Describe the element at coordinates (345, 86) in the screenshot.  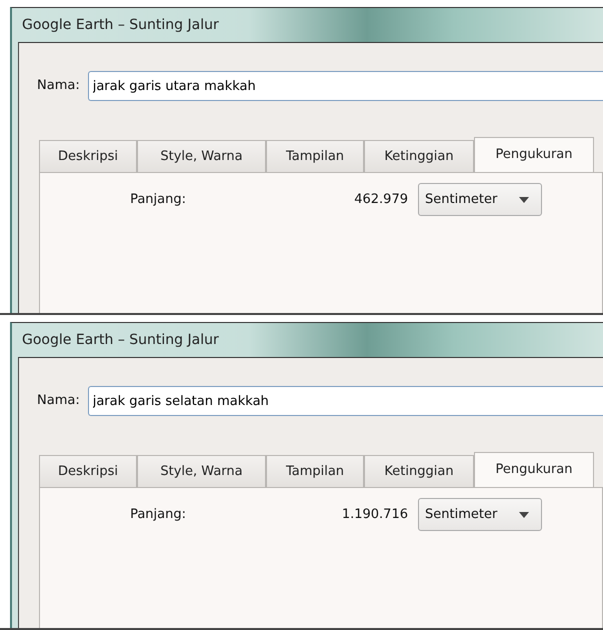
I see `name-field: jarak garis utara makkah` at that location.